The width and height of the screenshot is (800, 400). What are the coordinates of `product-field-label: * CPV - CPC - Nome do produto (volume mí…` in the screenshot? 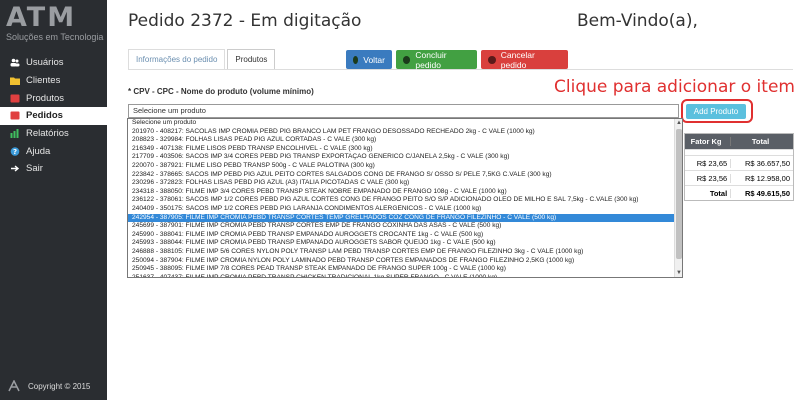 It's located at (221, 91).